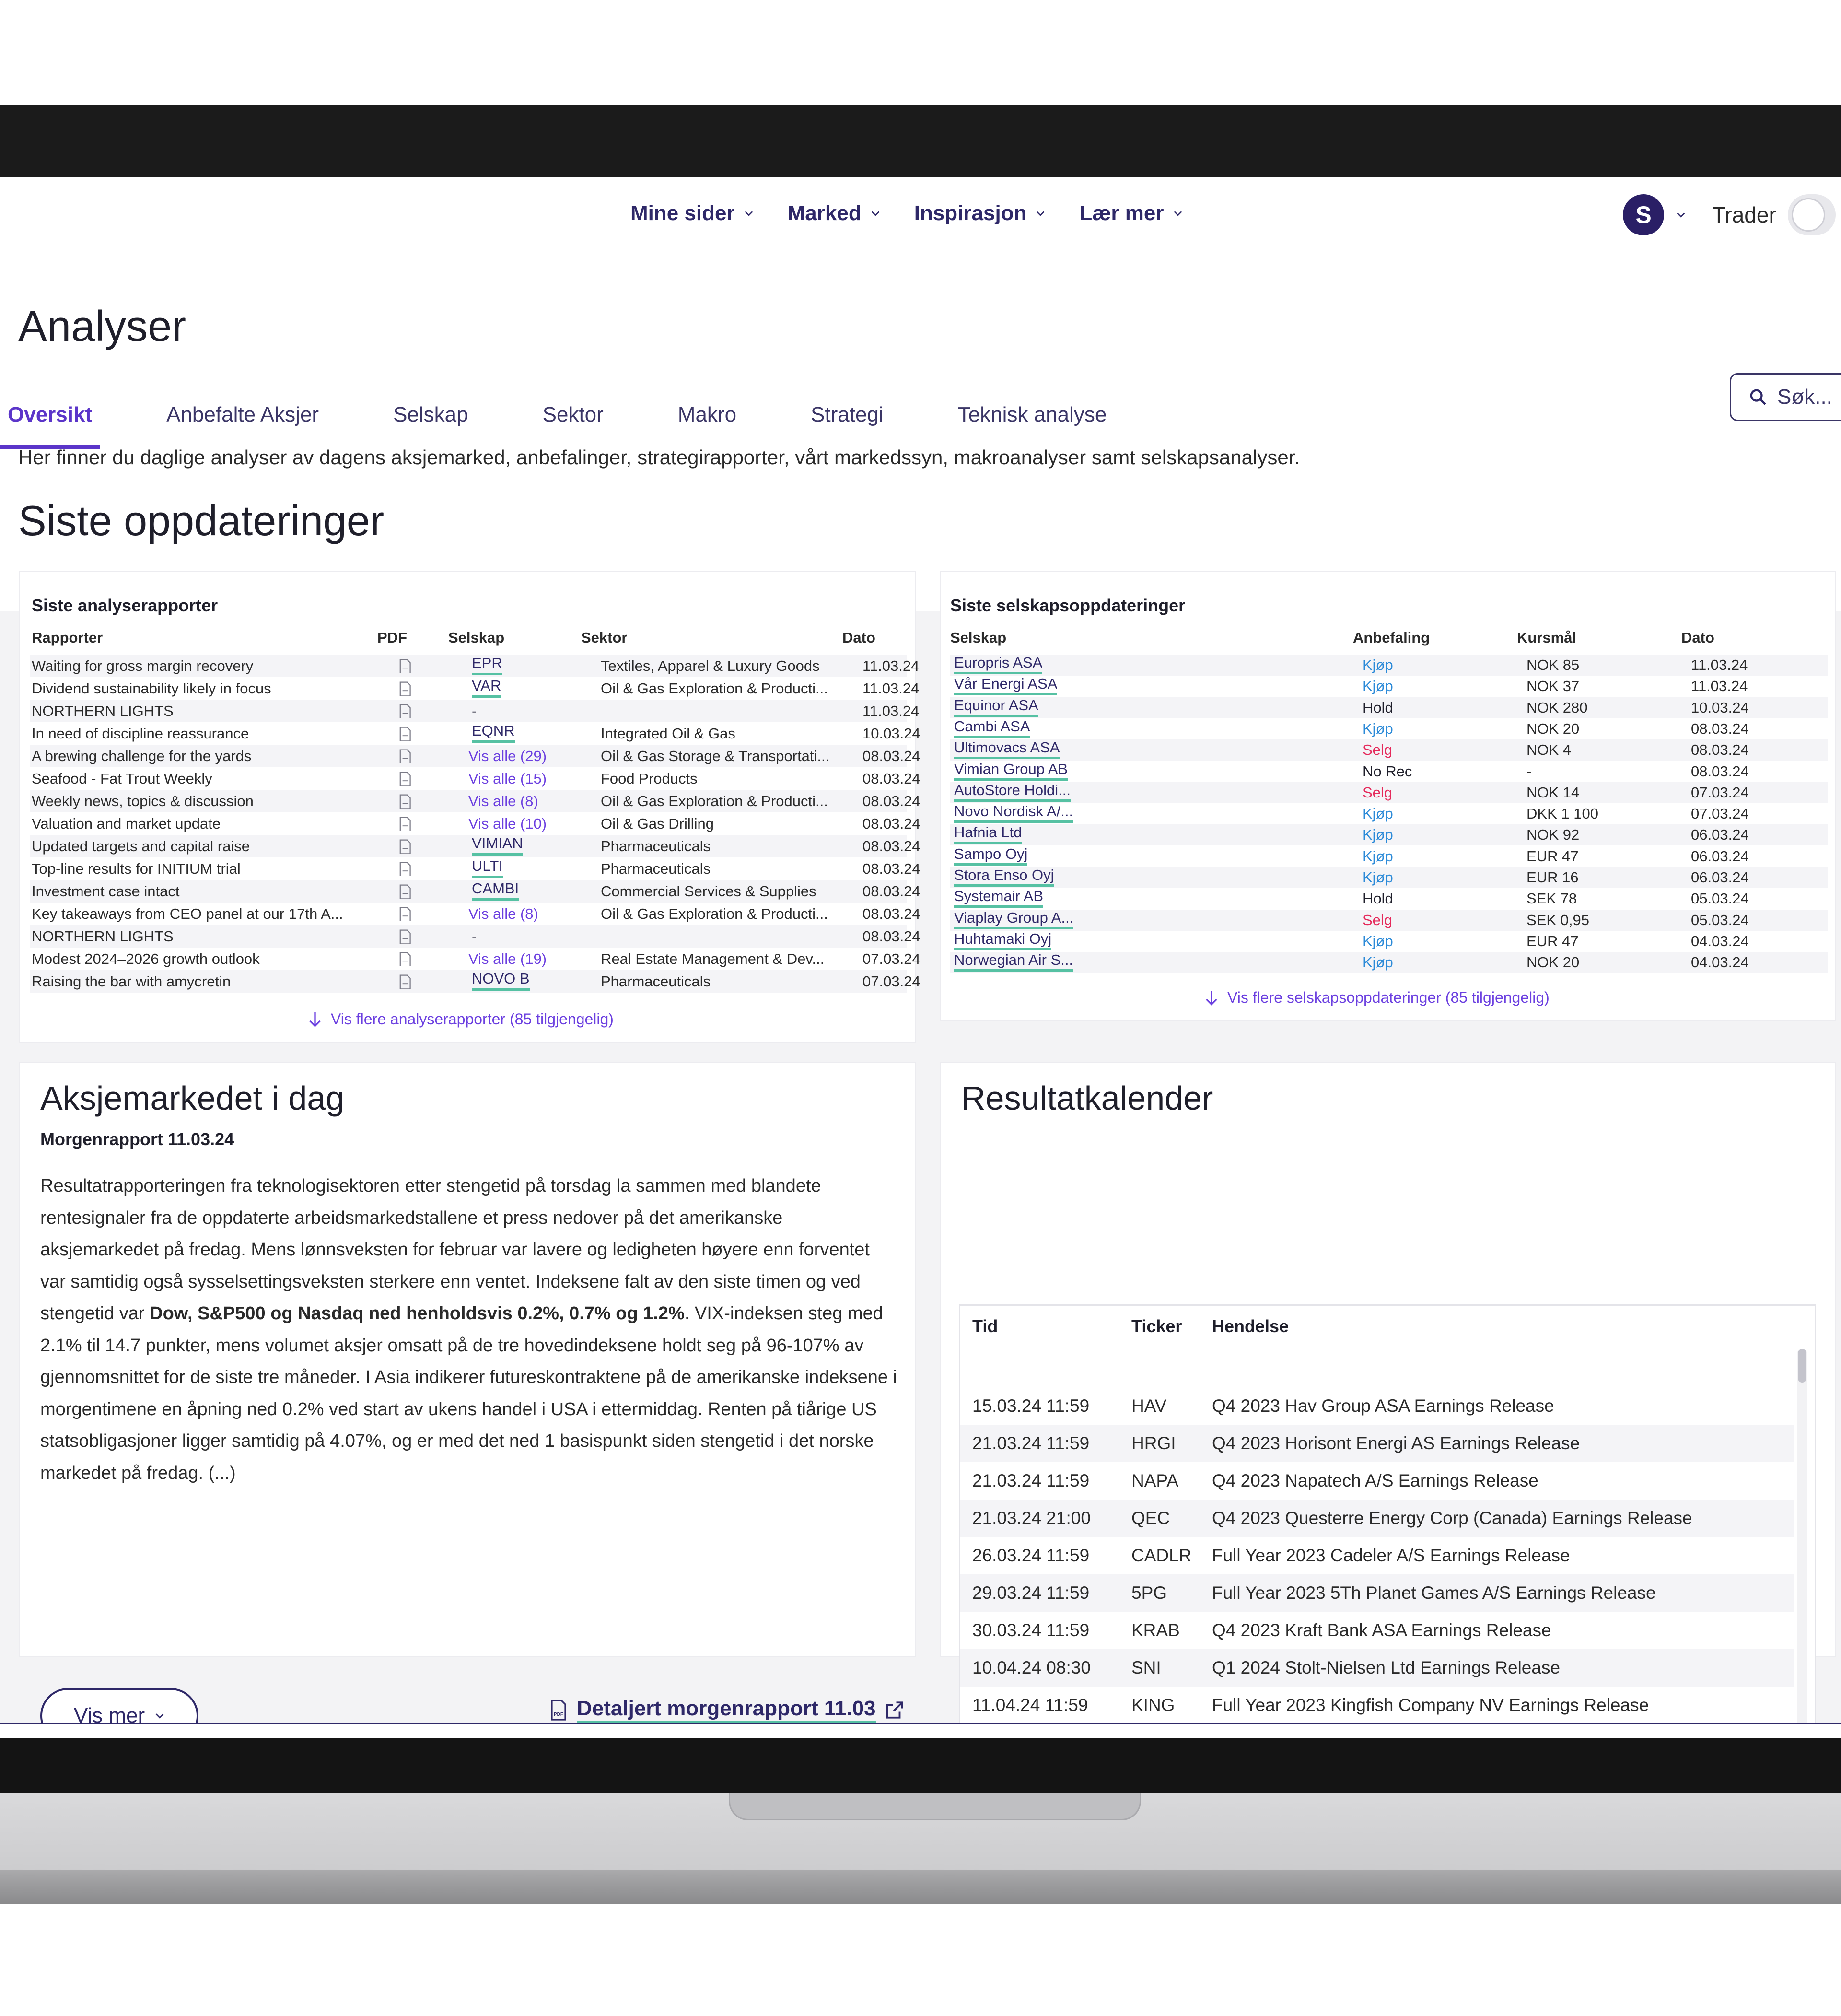  What do you see at coordinates (1389, 686) in the screenshot?
I see `company-row: Vår Energi ASA Kjøp NOK 37 11.03.24` at bounding box center [1389, 686].